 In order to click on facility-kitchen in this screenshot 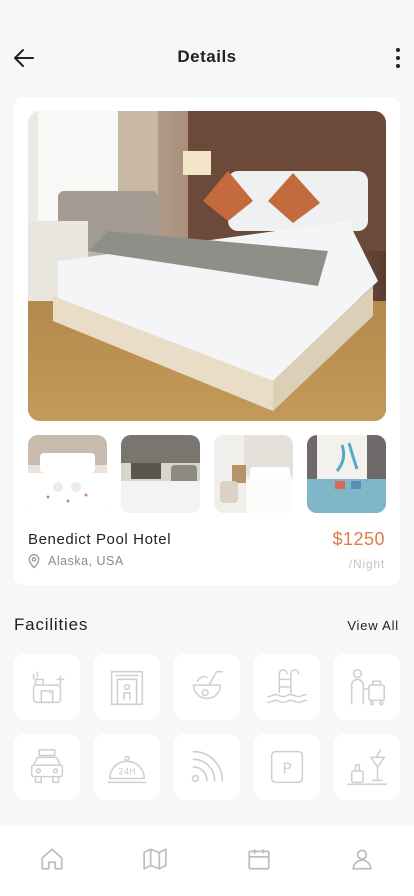, I will do `click(47, 687)`.